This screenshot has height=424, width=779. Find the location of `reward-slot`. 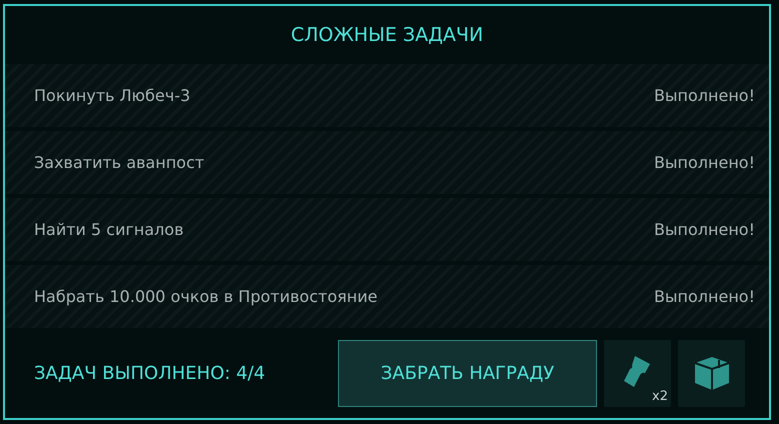

reward-slot is located at coordinates (711, 373).